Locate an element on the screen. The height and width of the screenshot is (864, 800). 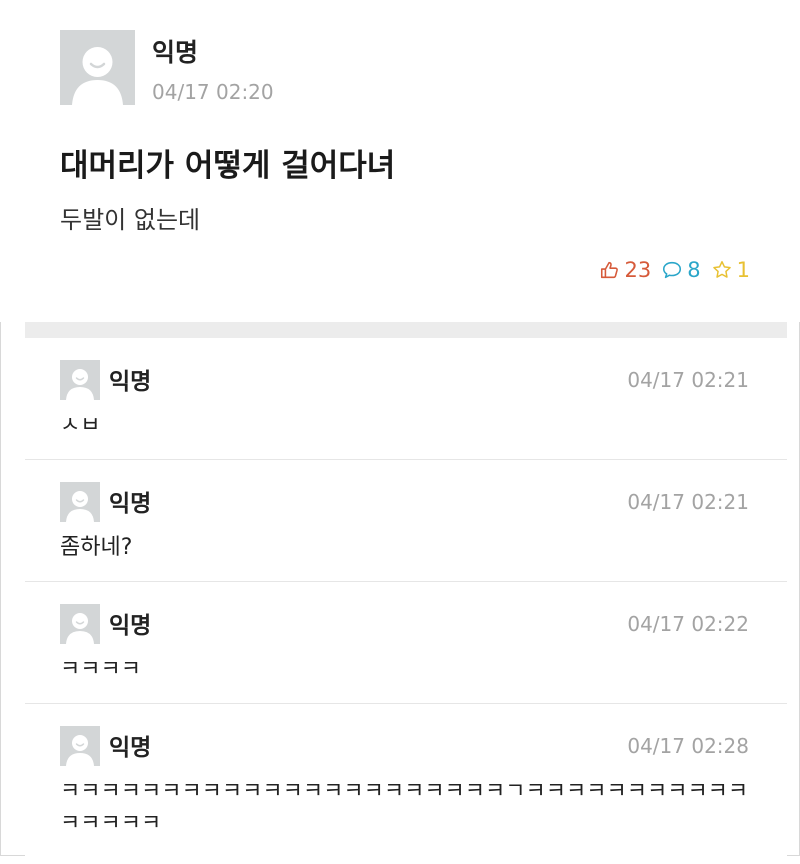
thumbs-up-icon is located at coordinates (609, 270).